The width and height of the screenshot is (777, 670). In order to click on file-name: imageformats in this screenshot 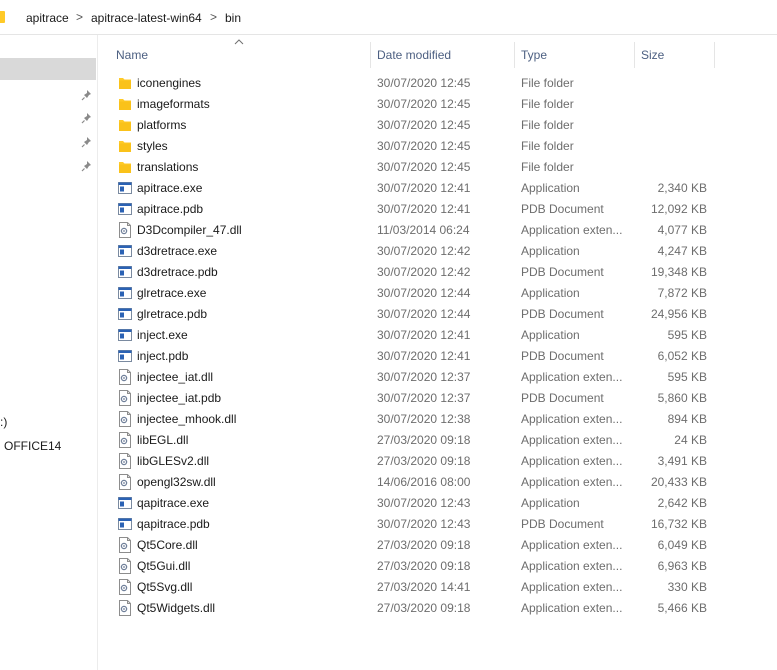, I will do `click(173, 104)`.